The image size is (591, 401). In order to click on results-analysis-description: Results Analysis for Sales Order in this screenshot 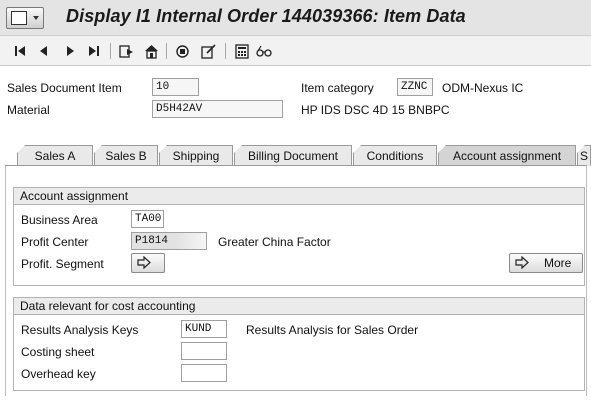, I will do `click(332, 330)`.